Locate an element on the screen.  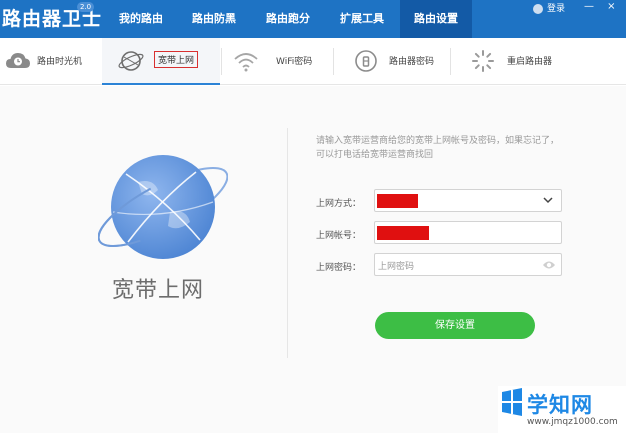
globe-icon is located at coordinates (131, 61).